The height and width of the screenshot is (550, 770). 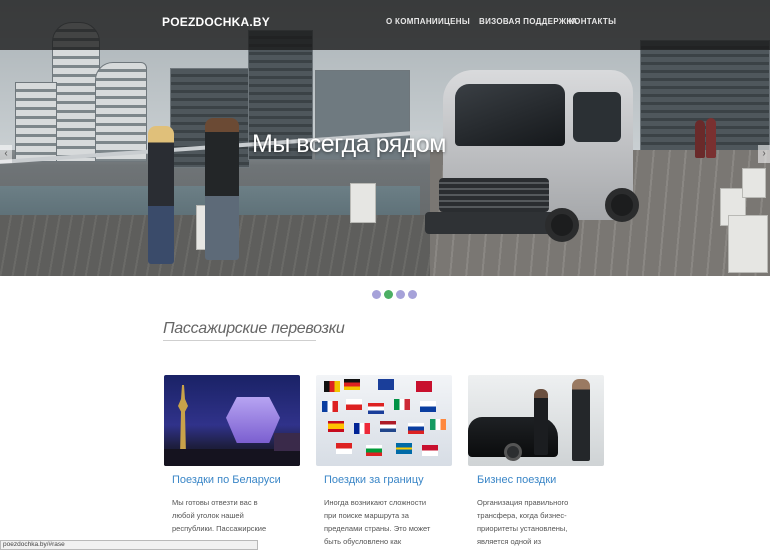 What do you see at coordinates (415, 21) in the screenshot?
I see `nav-item-about: О КОМПАНИИ` at bounding box center [415, 21].